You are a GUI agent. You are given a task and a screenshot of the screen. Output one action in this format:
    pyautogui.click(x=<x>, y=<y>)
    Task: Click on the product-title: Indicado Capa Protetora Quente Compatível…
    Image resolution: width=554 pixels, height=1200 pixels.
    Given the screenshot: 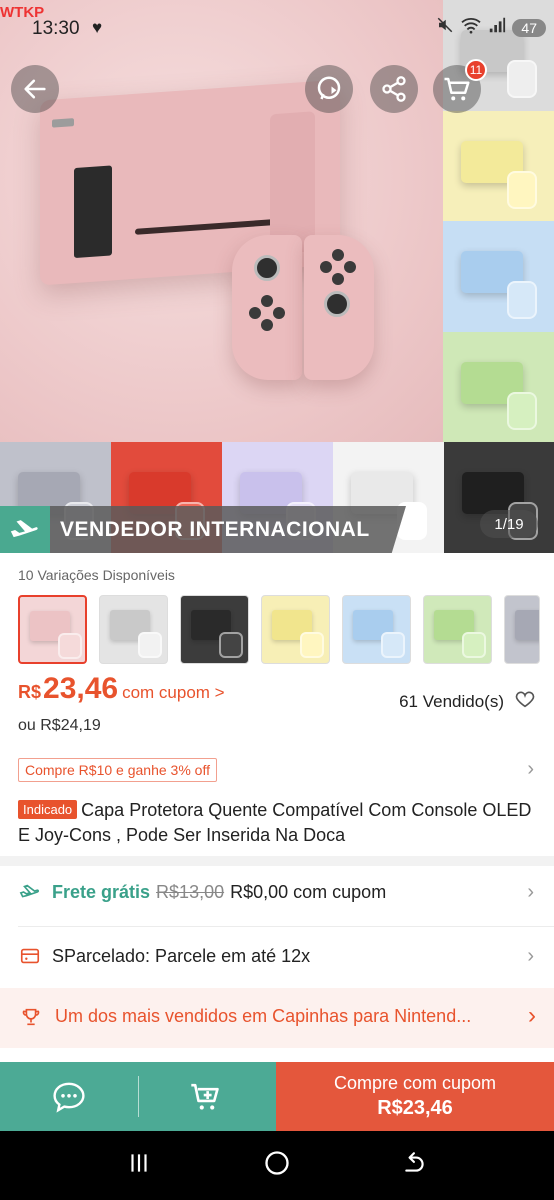 What is the action you would take?
    pyautogui.click(x=278, y=822)
    